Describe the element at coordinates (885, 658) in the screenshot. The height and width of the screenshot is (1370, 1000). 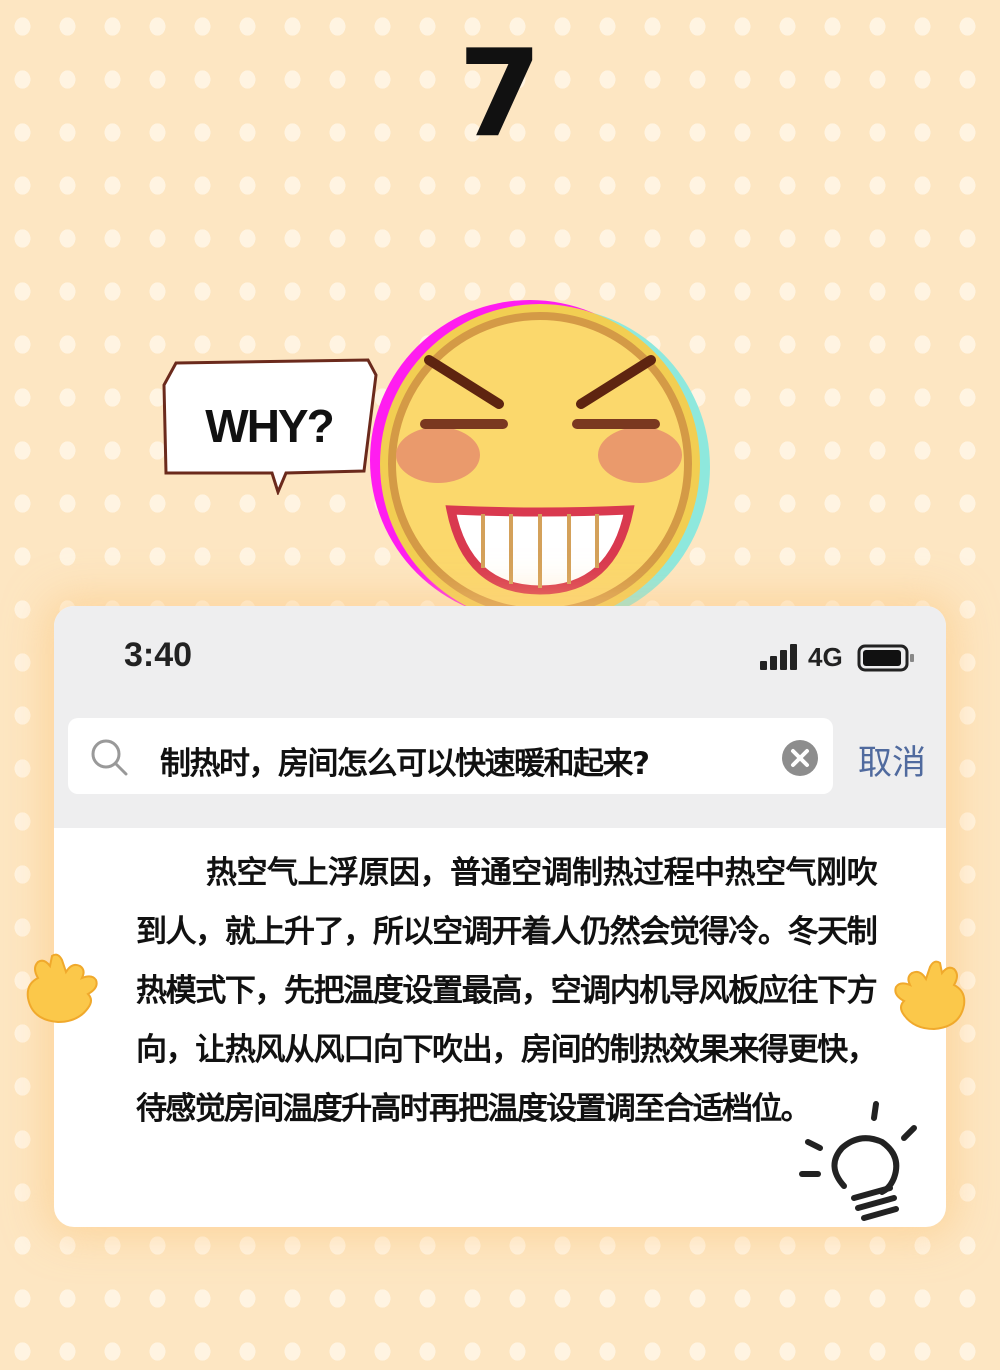
I see `battery-icon` at that location.